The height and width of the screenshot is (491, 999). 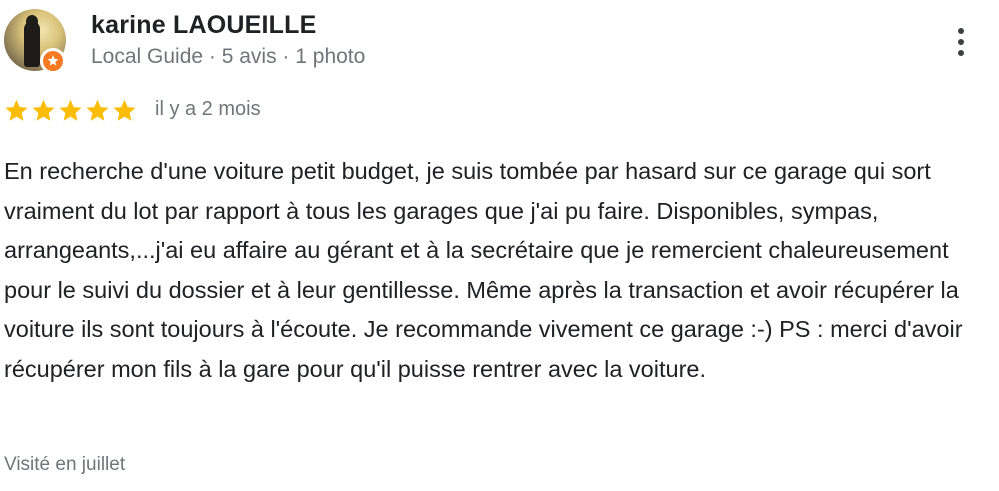 I want to click on local-guide-badge-icon, so click(x=53, y=61).